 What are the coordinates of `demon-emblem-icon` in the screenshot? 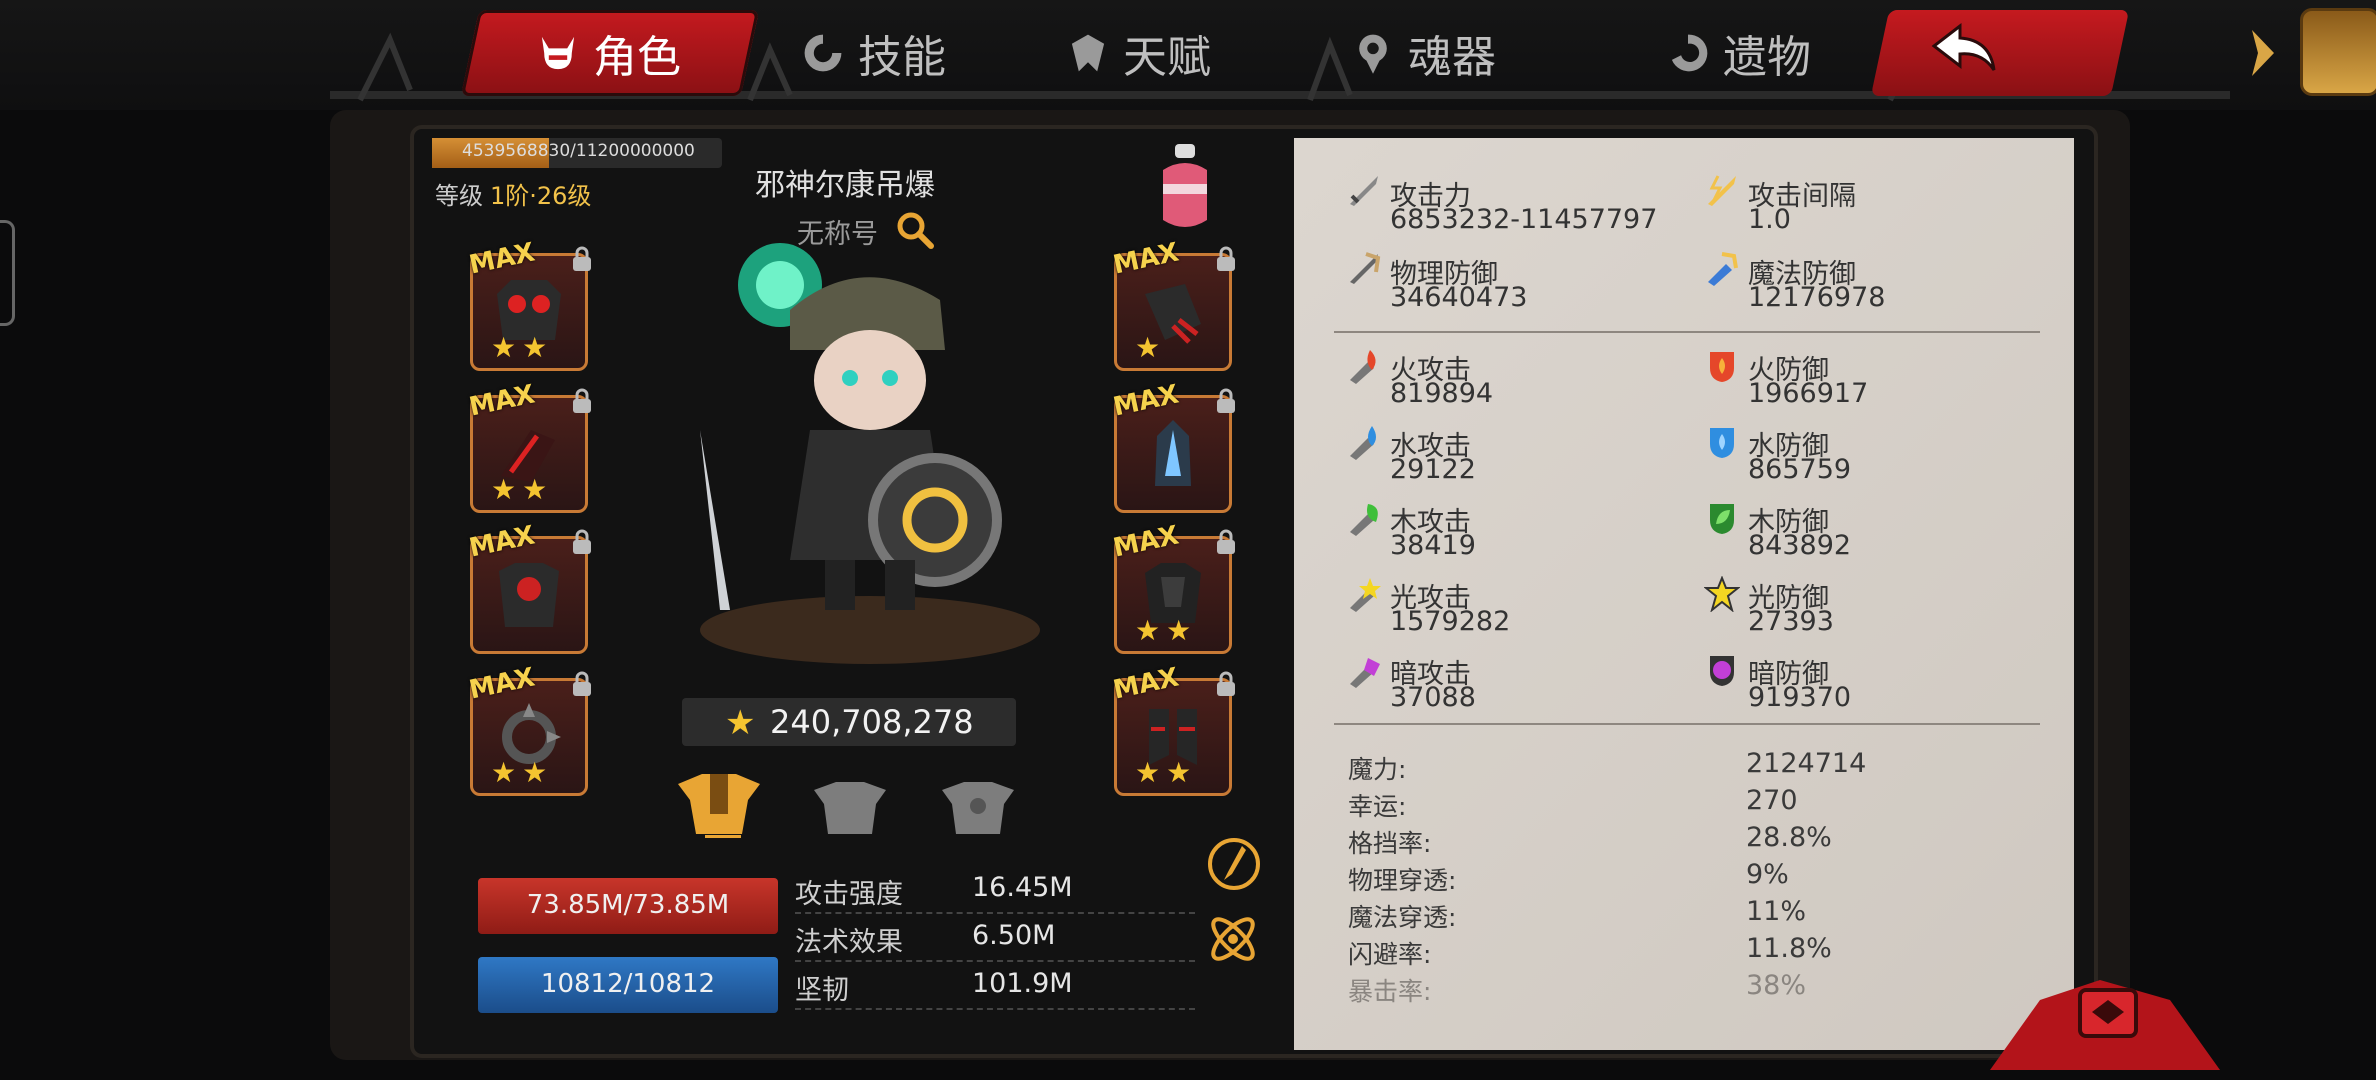 It's located at (2105, 1020).